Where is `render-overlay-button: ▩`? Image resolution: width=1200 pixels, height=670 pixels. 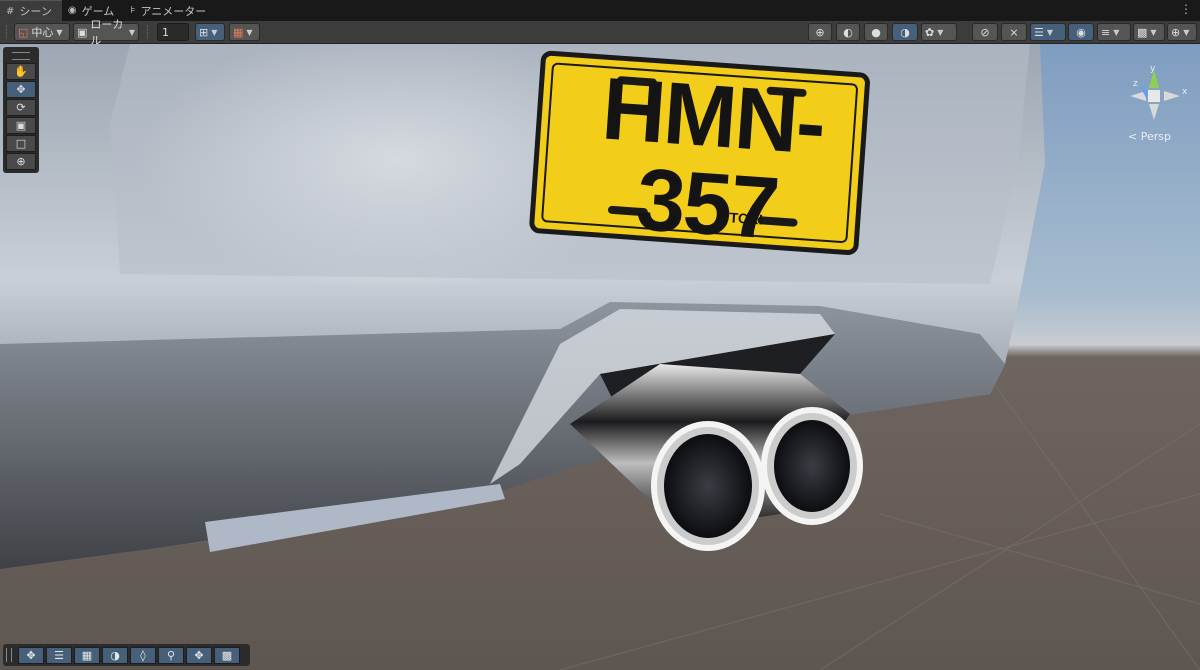 render-overlay-button: ▩ is located at coordinates (227, 655).